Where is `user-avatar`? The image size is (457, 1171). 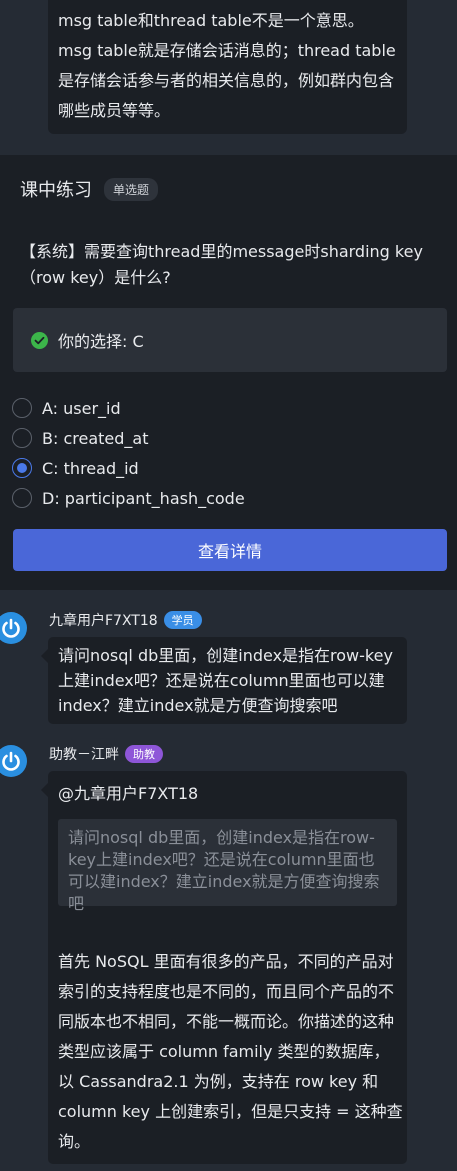
user-avatar is located at coordinates (13, 628).